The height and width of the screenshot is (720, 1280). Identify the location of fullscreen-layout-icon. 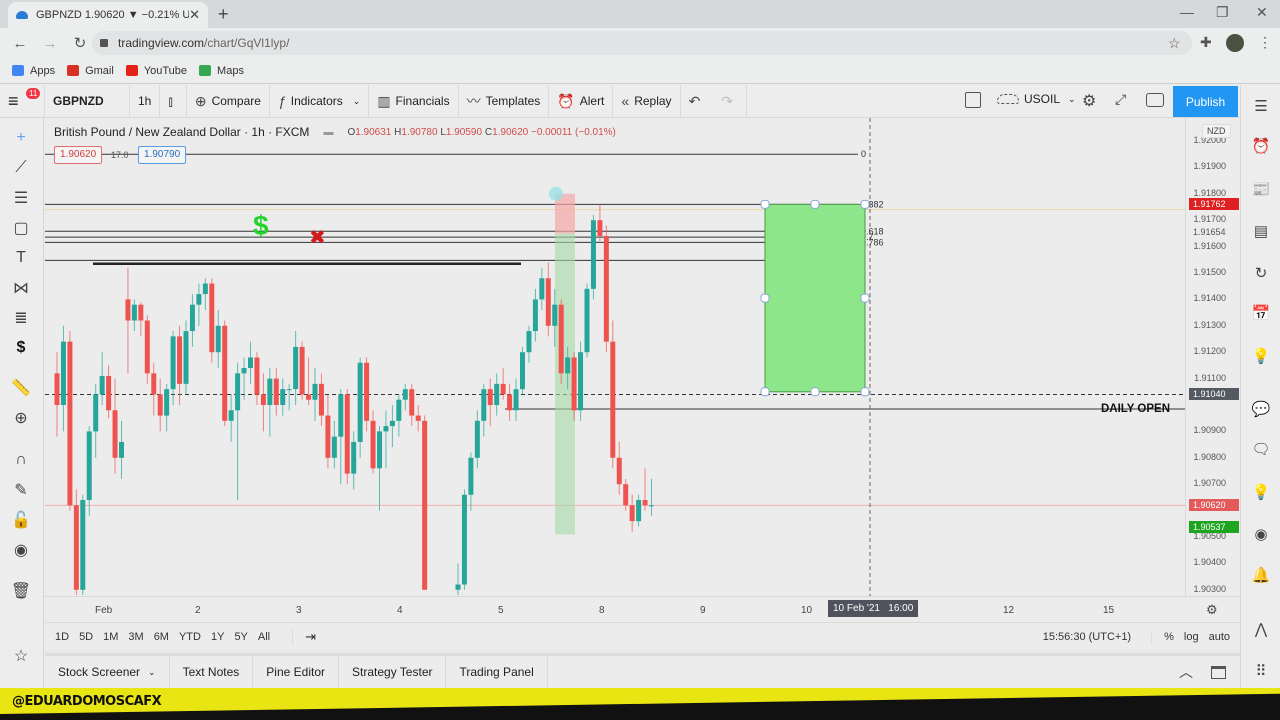
(973, 100).